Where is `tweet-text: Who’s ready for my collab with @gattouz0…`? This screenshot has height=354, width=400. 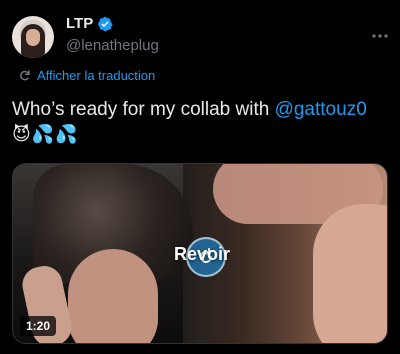 tweet-text: Who’s ready for my collab with @gattouz0… is located at coordinates (202, 122).